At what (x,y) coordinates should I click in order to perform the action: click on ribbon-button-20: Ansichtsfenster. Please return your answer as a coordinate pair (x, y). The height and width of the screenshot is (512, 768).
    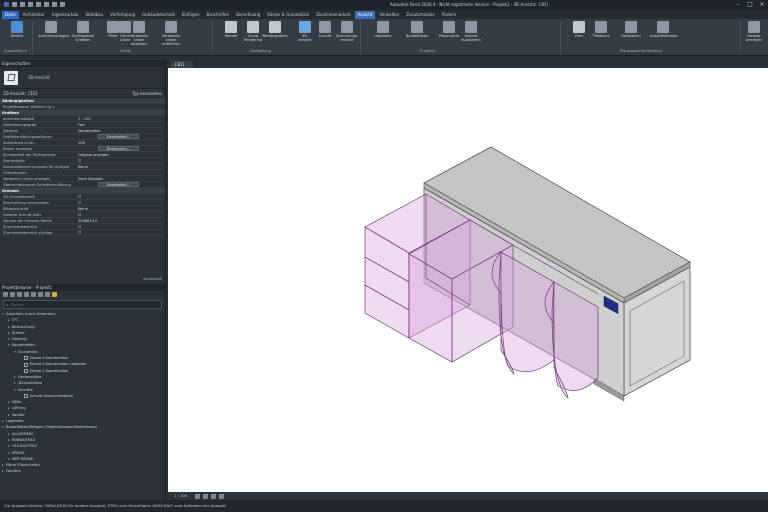
    Looking at the image, I should click on (664, 29).